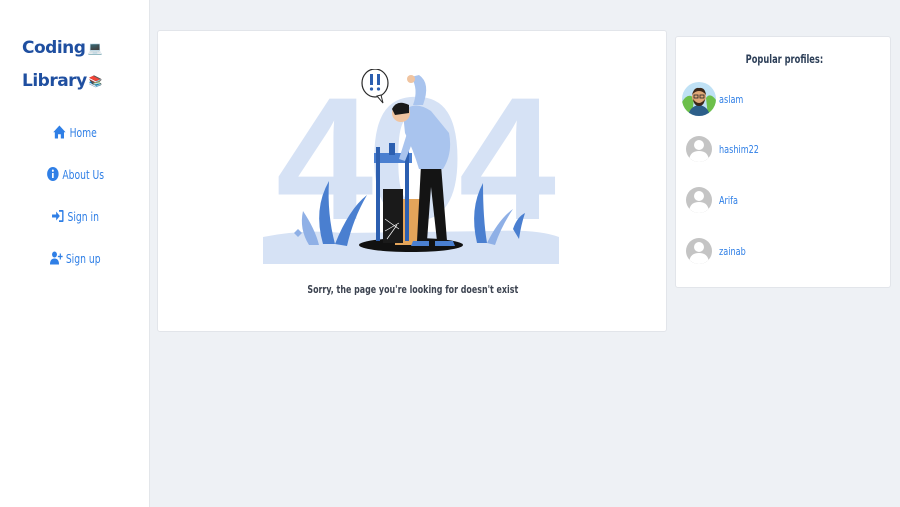 This screenshot has width=900, height=507. Describe the element at coordinates (717, 251) in the screenshot. I see `profile-item: zainab` at that location.